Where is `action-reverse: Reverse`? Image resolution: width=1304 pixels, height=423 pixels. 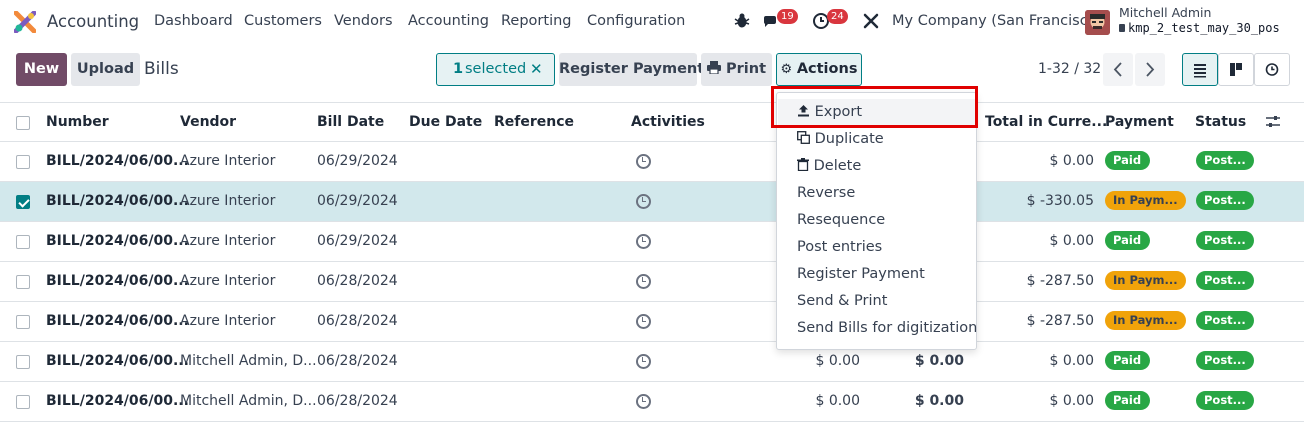
action-reverse: Reverse is located at coordinates (826, 193).